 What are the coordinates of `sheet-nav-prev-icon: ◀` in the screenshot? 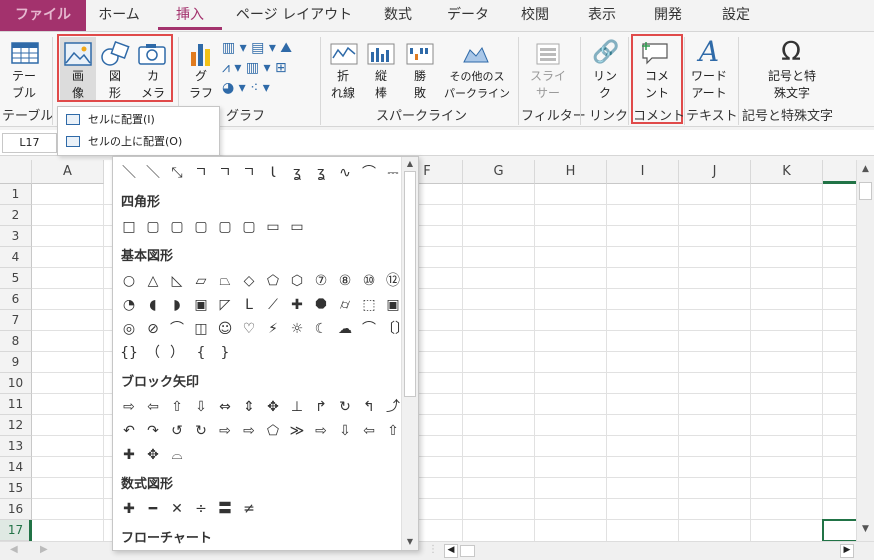 It's located at (14, 549).